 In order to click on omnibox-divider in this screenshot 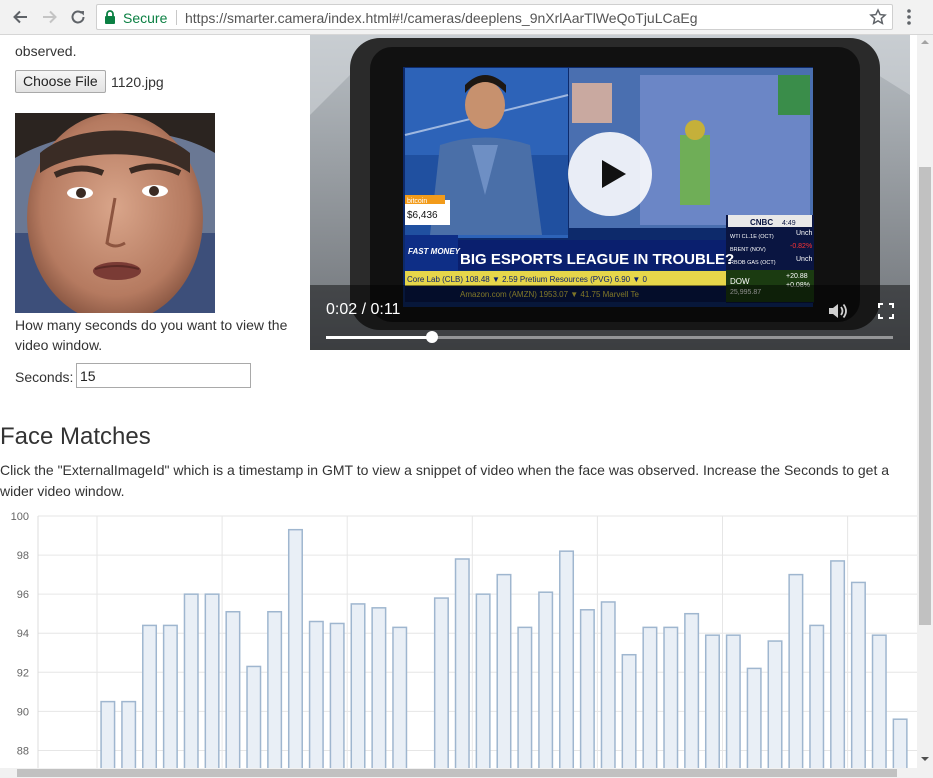, I will do `click(176, 17)`.